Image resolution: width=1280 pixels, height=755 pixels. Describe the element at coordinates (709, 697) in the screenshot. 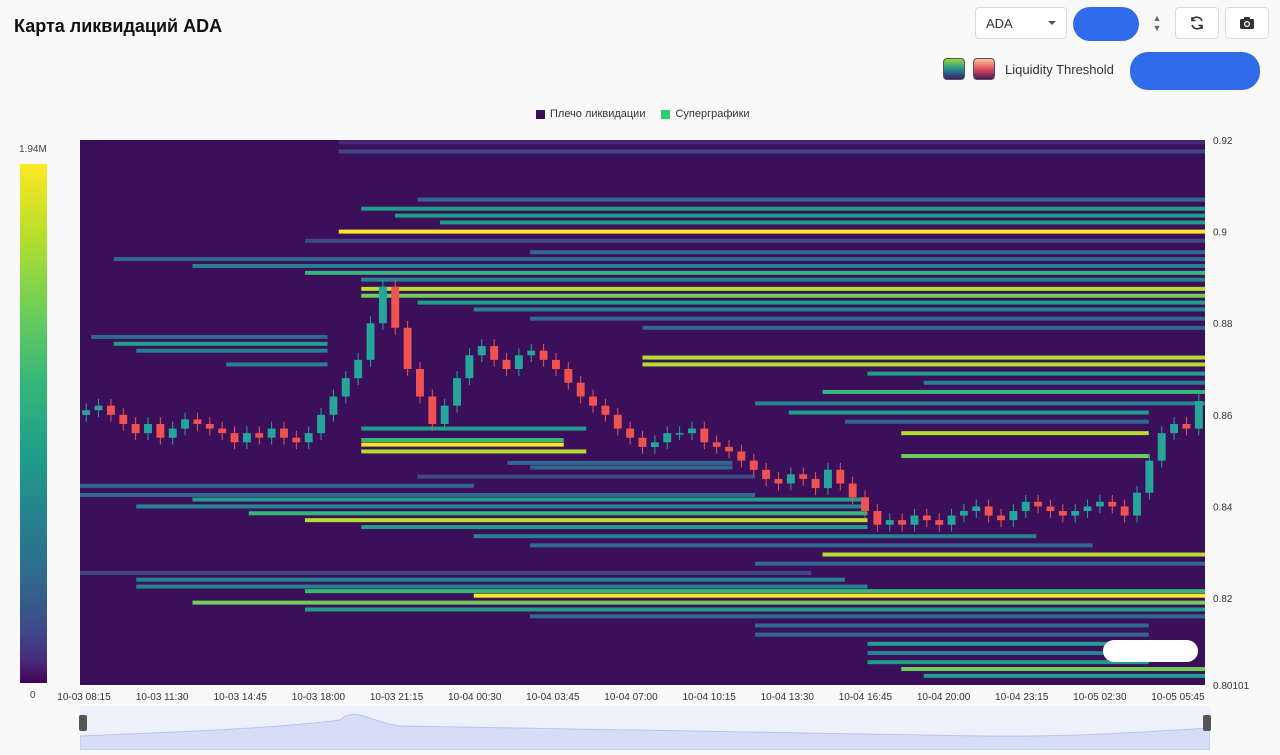

I see `x-axis-tick-label: 10-04 10:15` at that location.